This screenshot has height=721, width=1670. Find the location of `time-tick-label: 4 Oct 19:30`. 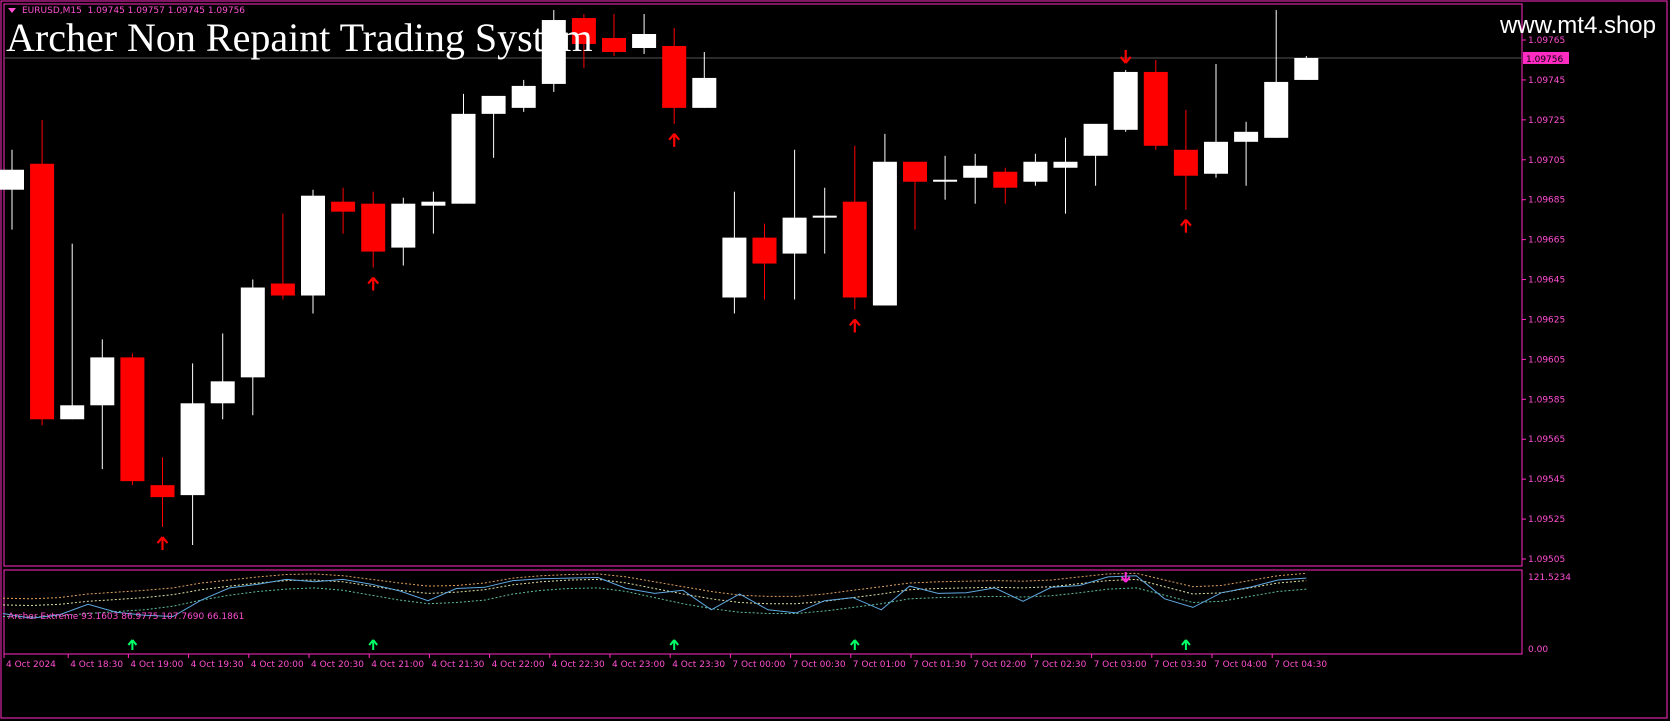

time-tick-label: 4 Oct 19:30 is located at coordinates (217, 665).